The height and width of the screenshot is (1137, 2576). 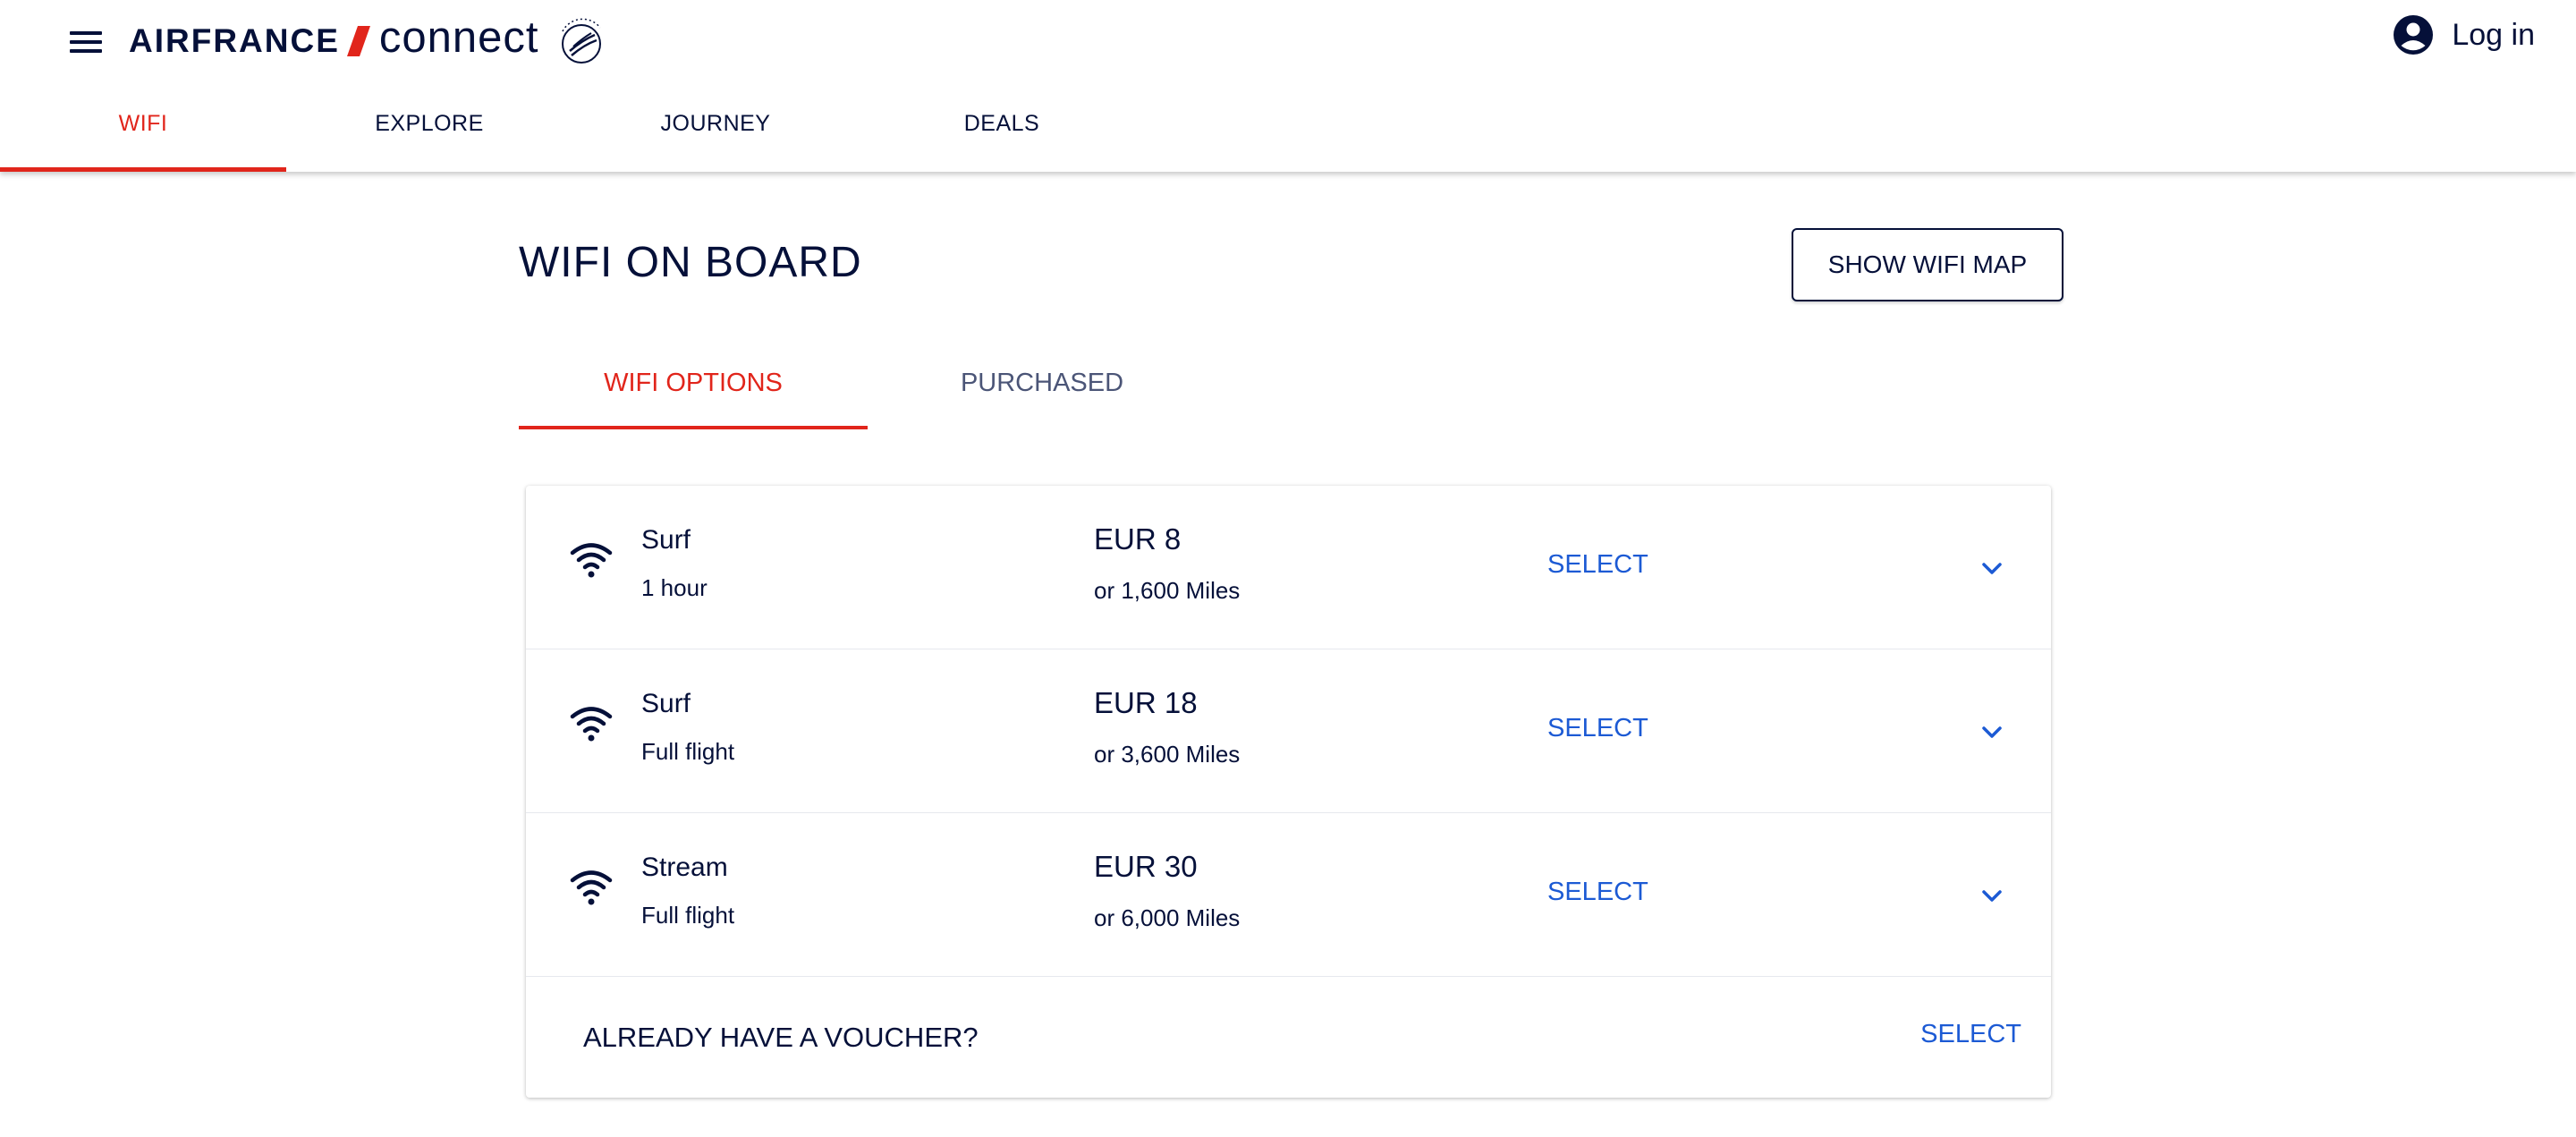 What do you see at coordinates (143, 129) in the screenshot?
I see `nav-tab-wifi: WIFI` at bounding box center [143, 129].